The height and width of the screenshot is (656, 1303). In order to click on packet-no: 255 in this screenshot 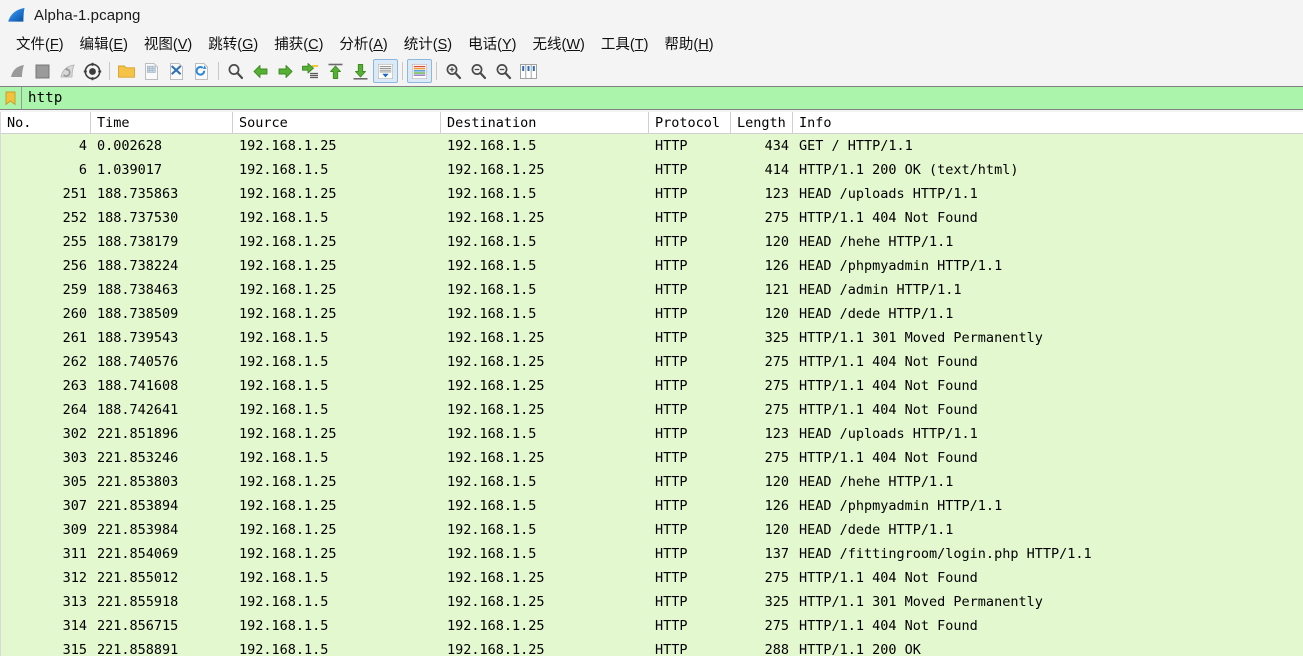, I will do `click(74, 242)`.